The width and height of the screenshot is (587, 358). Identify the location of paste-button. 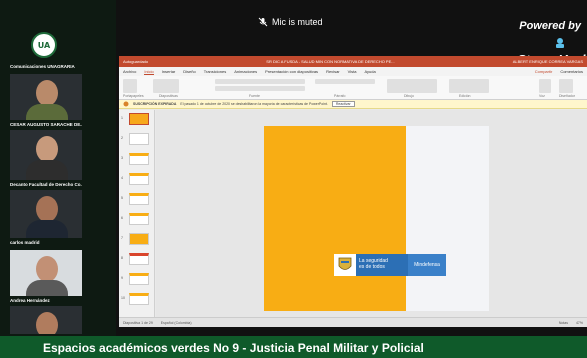
(130, 86).